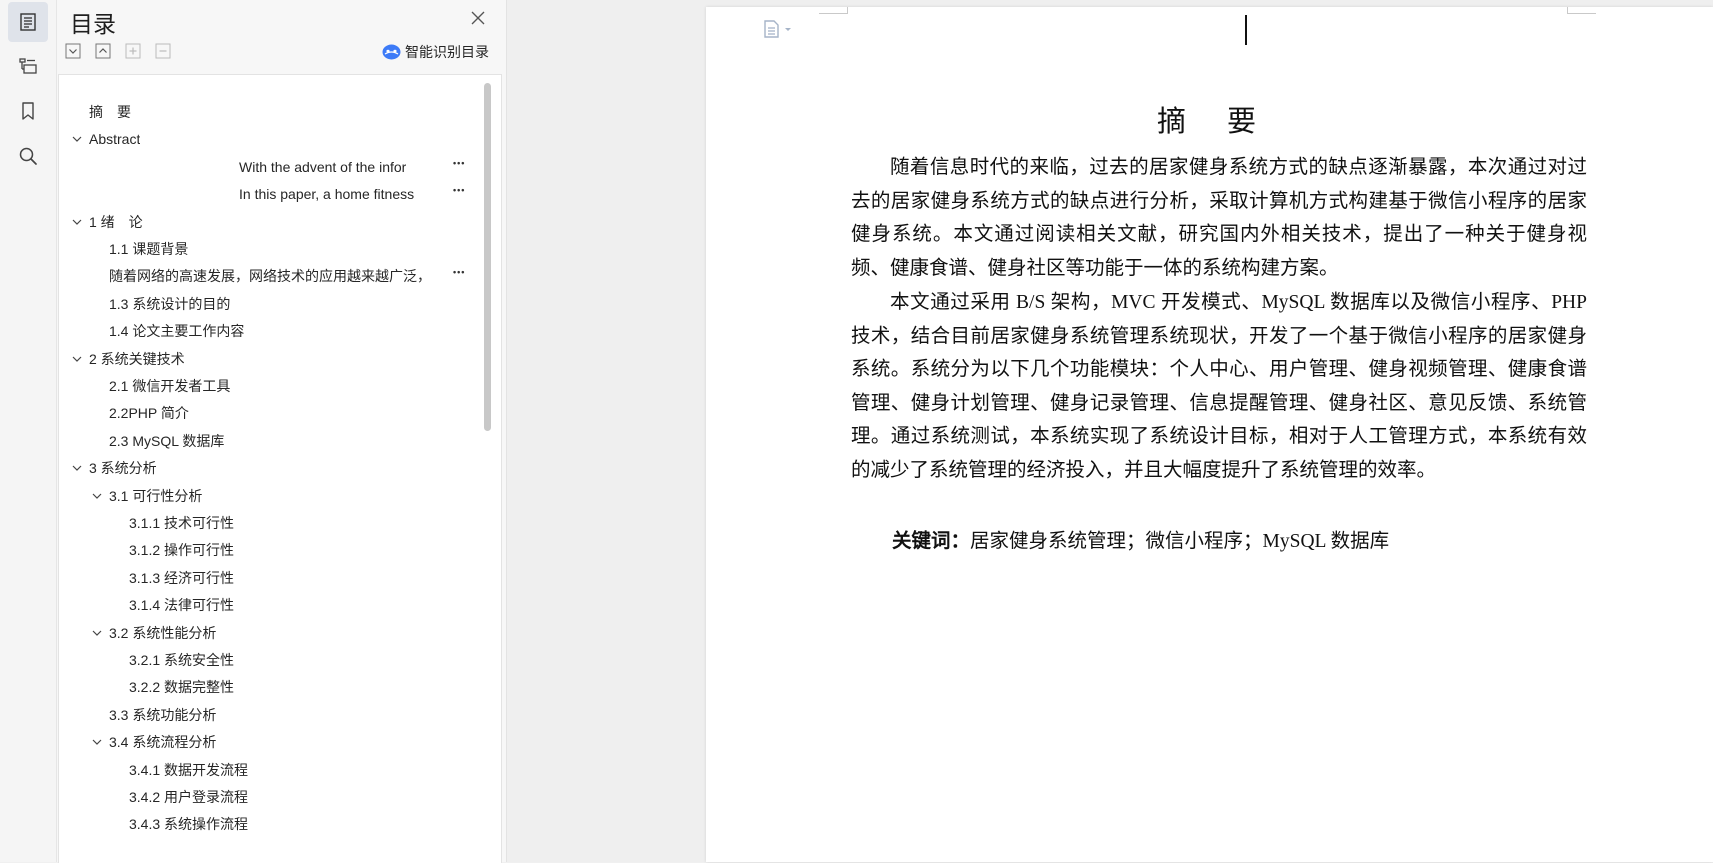 The image size is (1713, 863). I want to click on close-panel-button, so click(478, 18).